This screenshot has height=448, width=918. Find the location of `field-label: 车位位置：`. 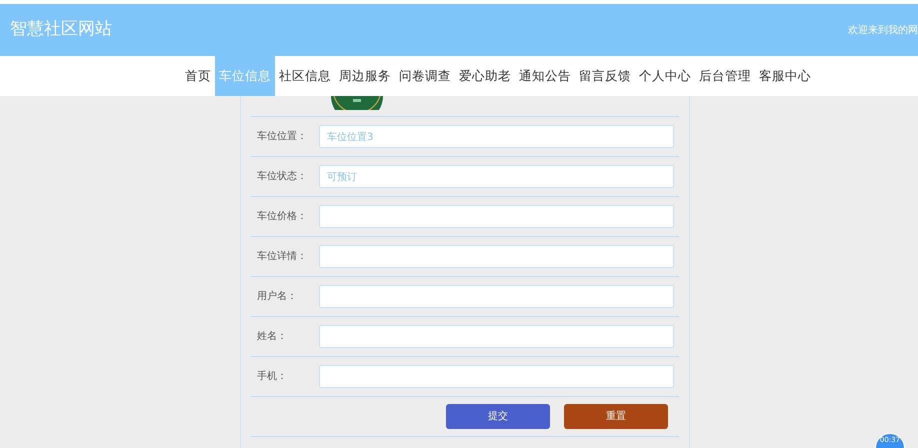

field-label: 车位位置： is located at coordinates (282, 137).